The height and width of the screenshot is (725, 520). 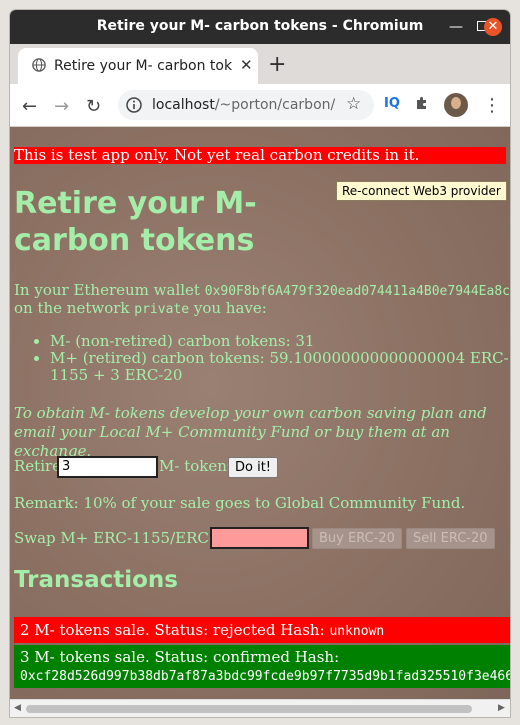 What do you see at coordinates (172, 630) in the screenshot?
I see `transaction-text: 2 M- tokens sale. Status: rejected Hash:` at bounding box center [172, 630].